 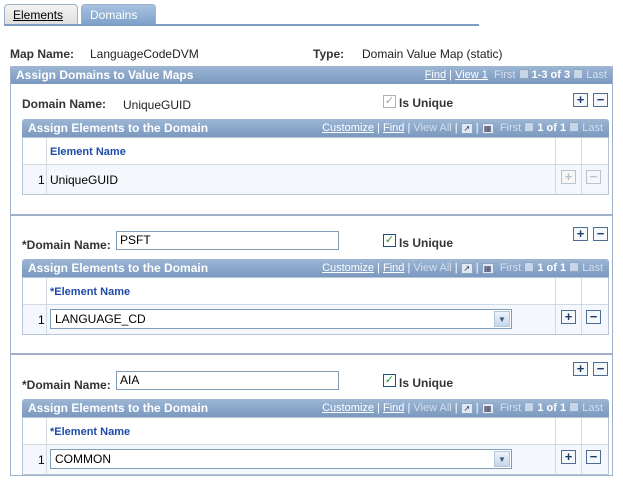 I want to click on tab-elements: Elements, so click(x=41, y=15).